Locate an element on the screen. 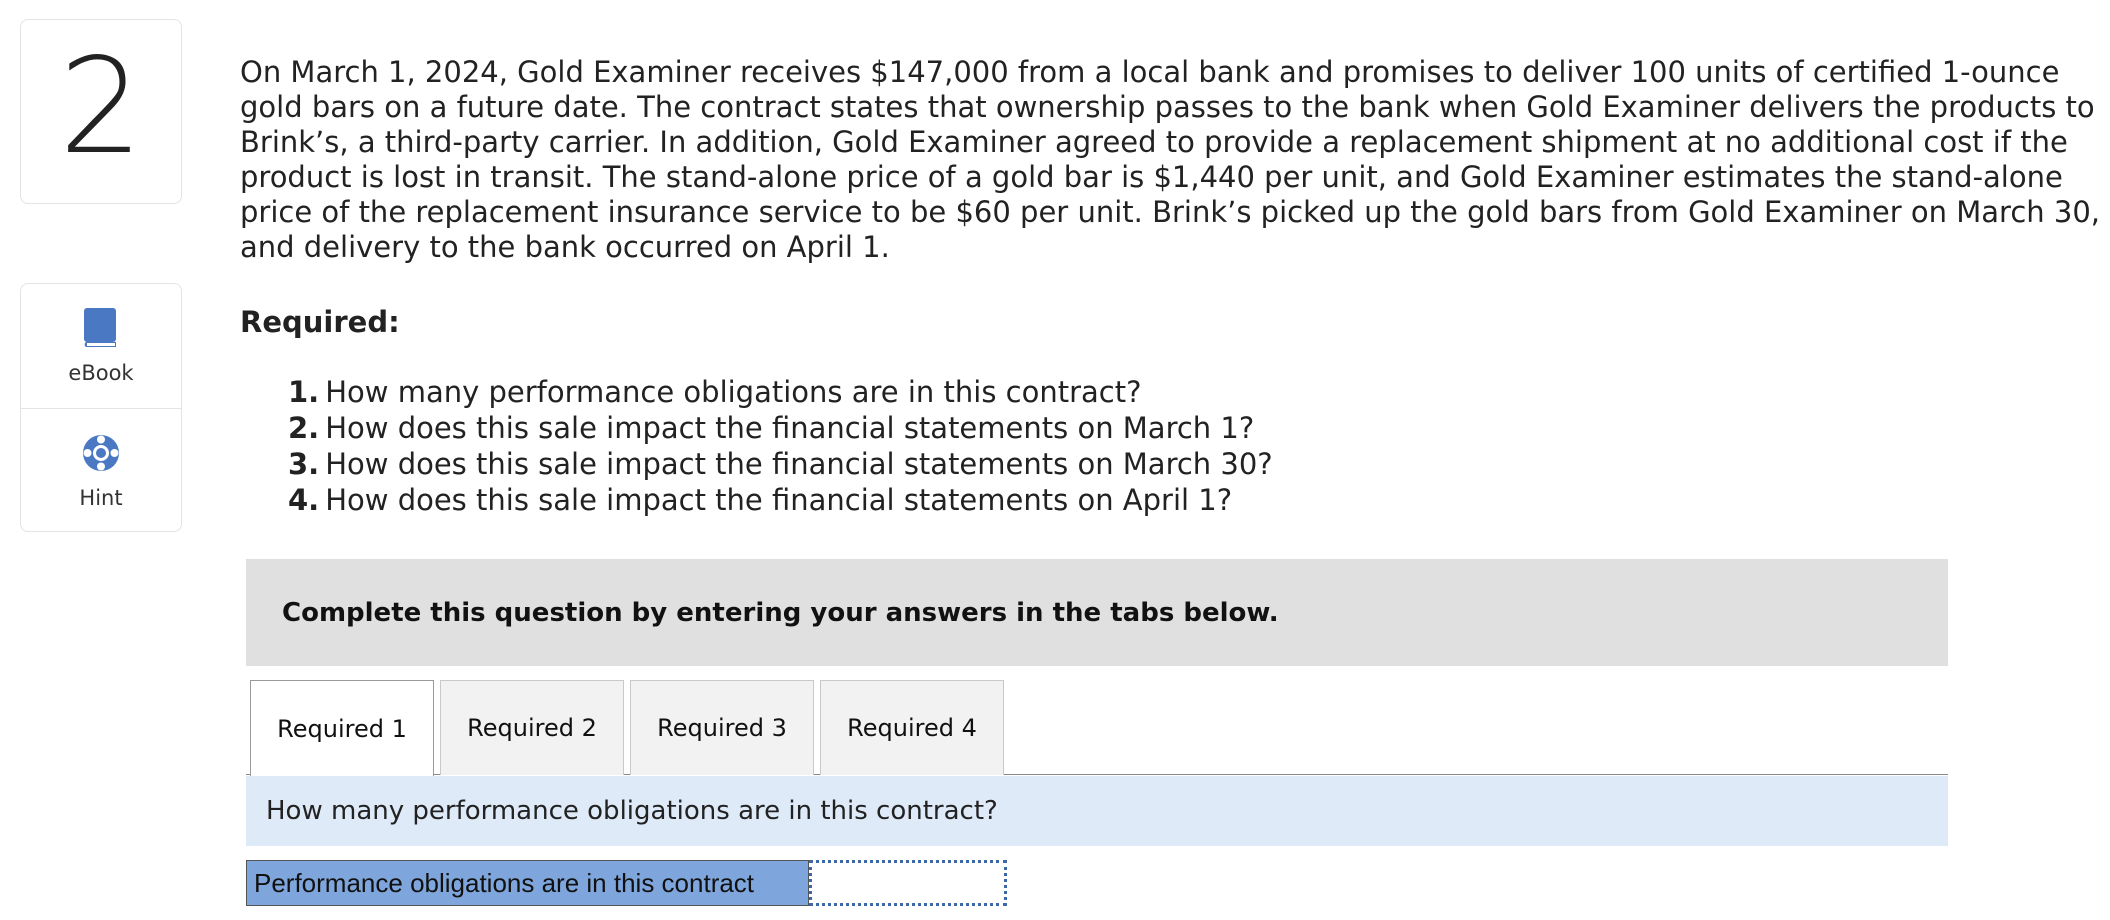 The width and height of the screenshot is (2110, 920). required-heading: Required: is located at coordinates (320, 322).